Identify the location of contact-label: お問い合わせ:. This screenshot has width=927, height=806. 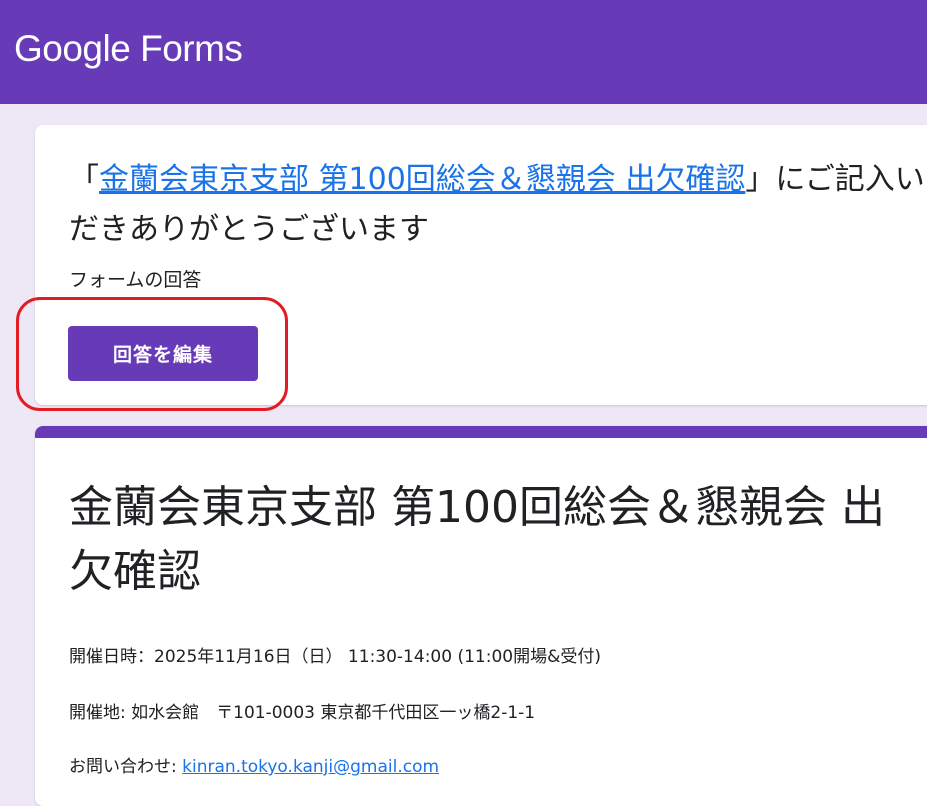
(126, 767).